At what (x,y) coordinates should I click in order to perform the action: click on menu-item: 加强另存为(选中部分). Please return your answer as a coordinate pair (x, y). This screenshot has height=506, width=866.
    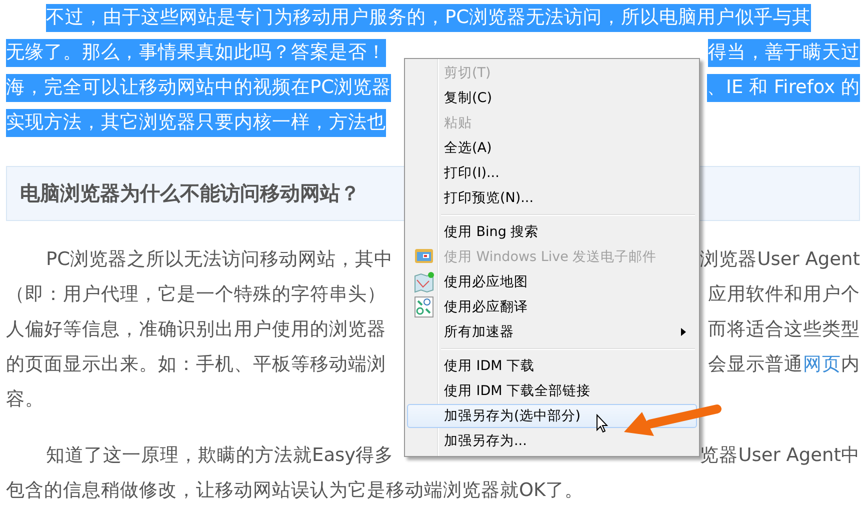
    Looking at the image, I should click on (552, 416).